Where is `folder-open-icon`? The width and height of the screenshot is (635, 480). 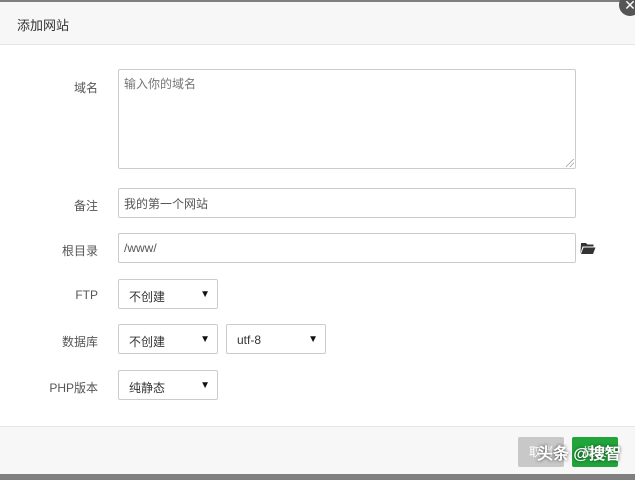 folder-open-icon is located at coordinates (588, 248).